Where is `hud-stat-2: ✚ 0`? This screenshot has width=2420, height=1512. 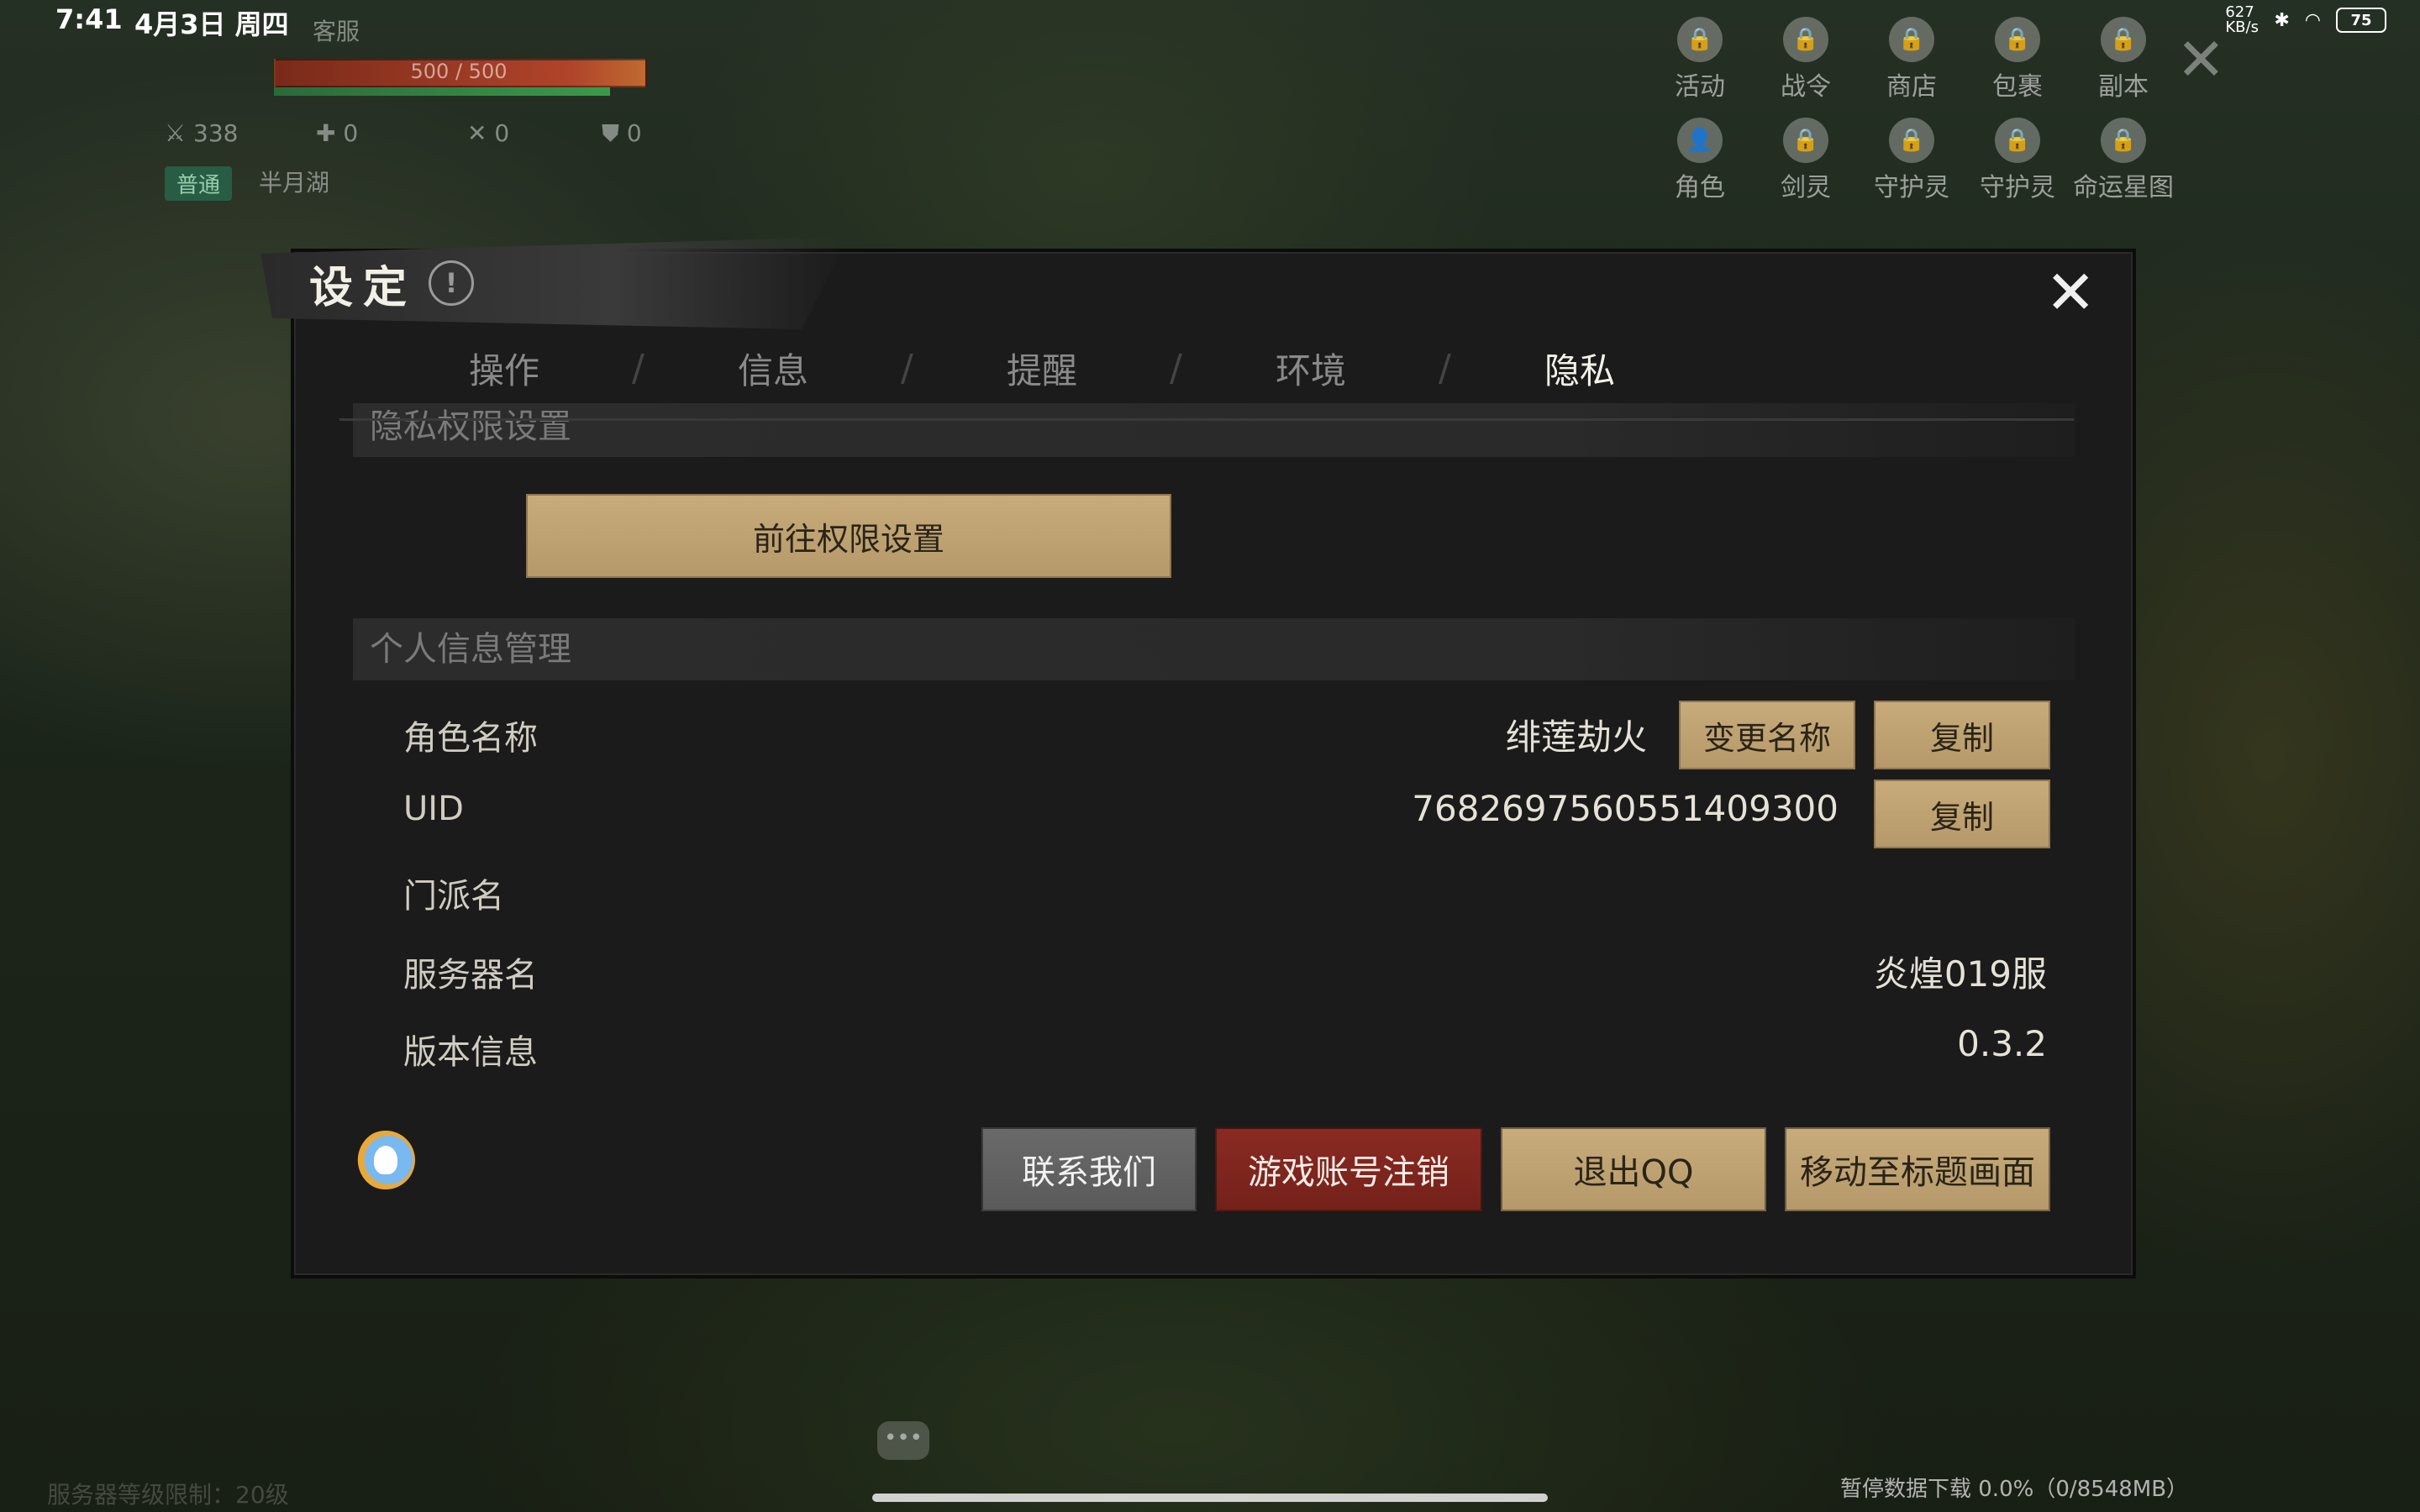
hud-stat-2: ✚ 0 is located at coordinates (337, 133).